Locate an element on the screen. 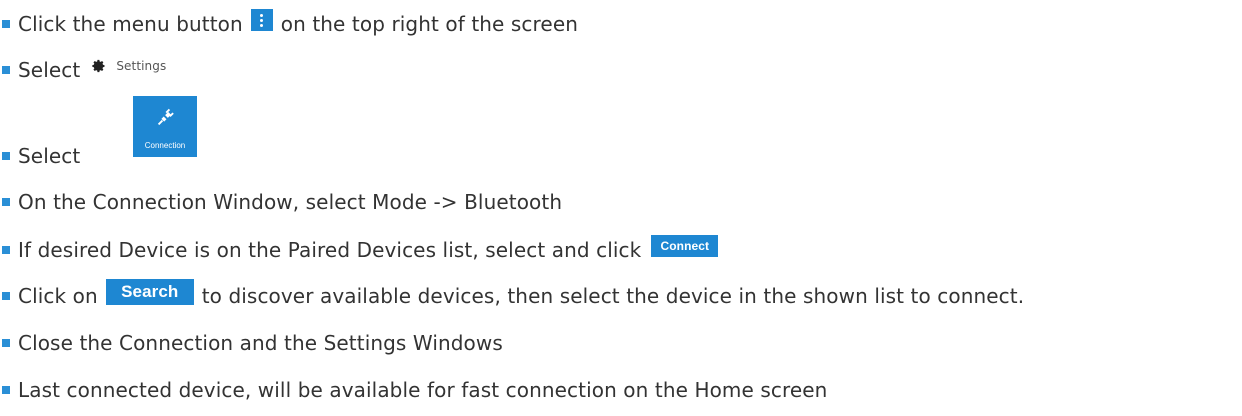 Image resolution: width=1242 pixels, height=416 pixels. vertical-dots-menu-icon is located at coordinates (261, 20).